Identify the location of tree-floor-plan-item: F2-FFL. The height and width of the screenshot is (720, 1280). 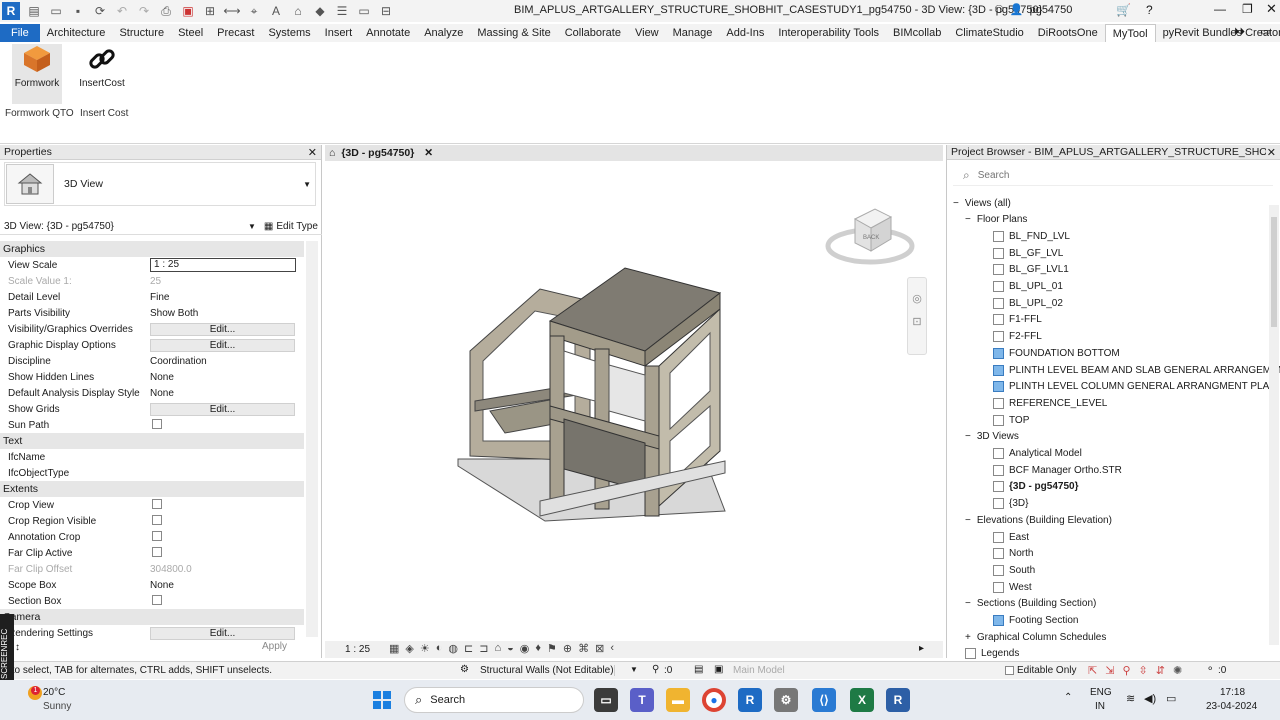
(1017, 337).